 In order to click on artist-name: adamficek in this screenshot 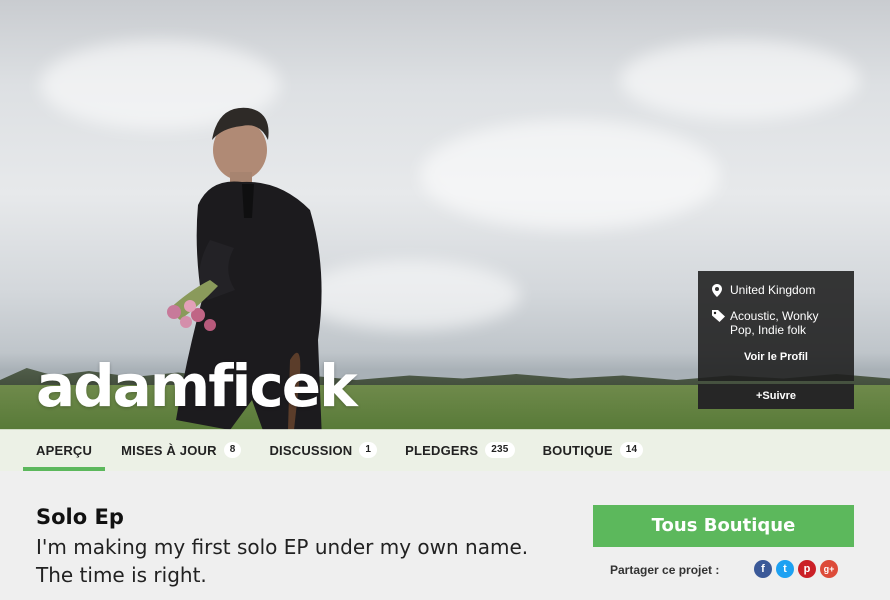, I will do `click(197, 386)`.